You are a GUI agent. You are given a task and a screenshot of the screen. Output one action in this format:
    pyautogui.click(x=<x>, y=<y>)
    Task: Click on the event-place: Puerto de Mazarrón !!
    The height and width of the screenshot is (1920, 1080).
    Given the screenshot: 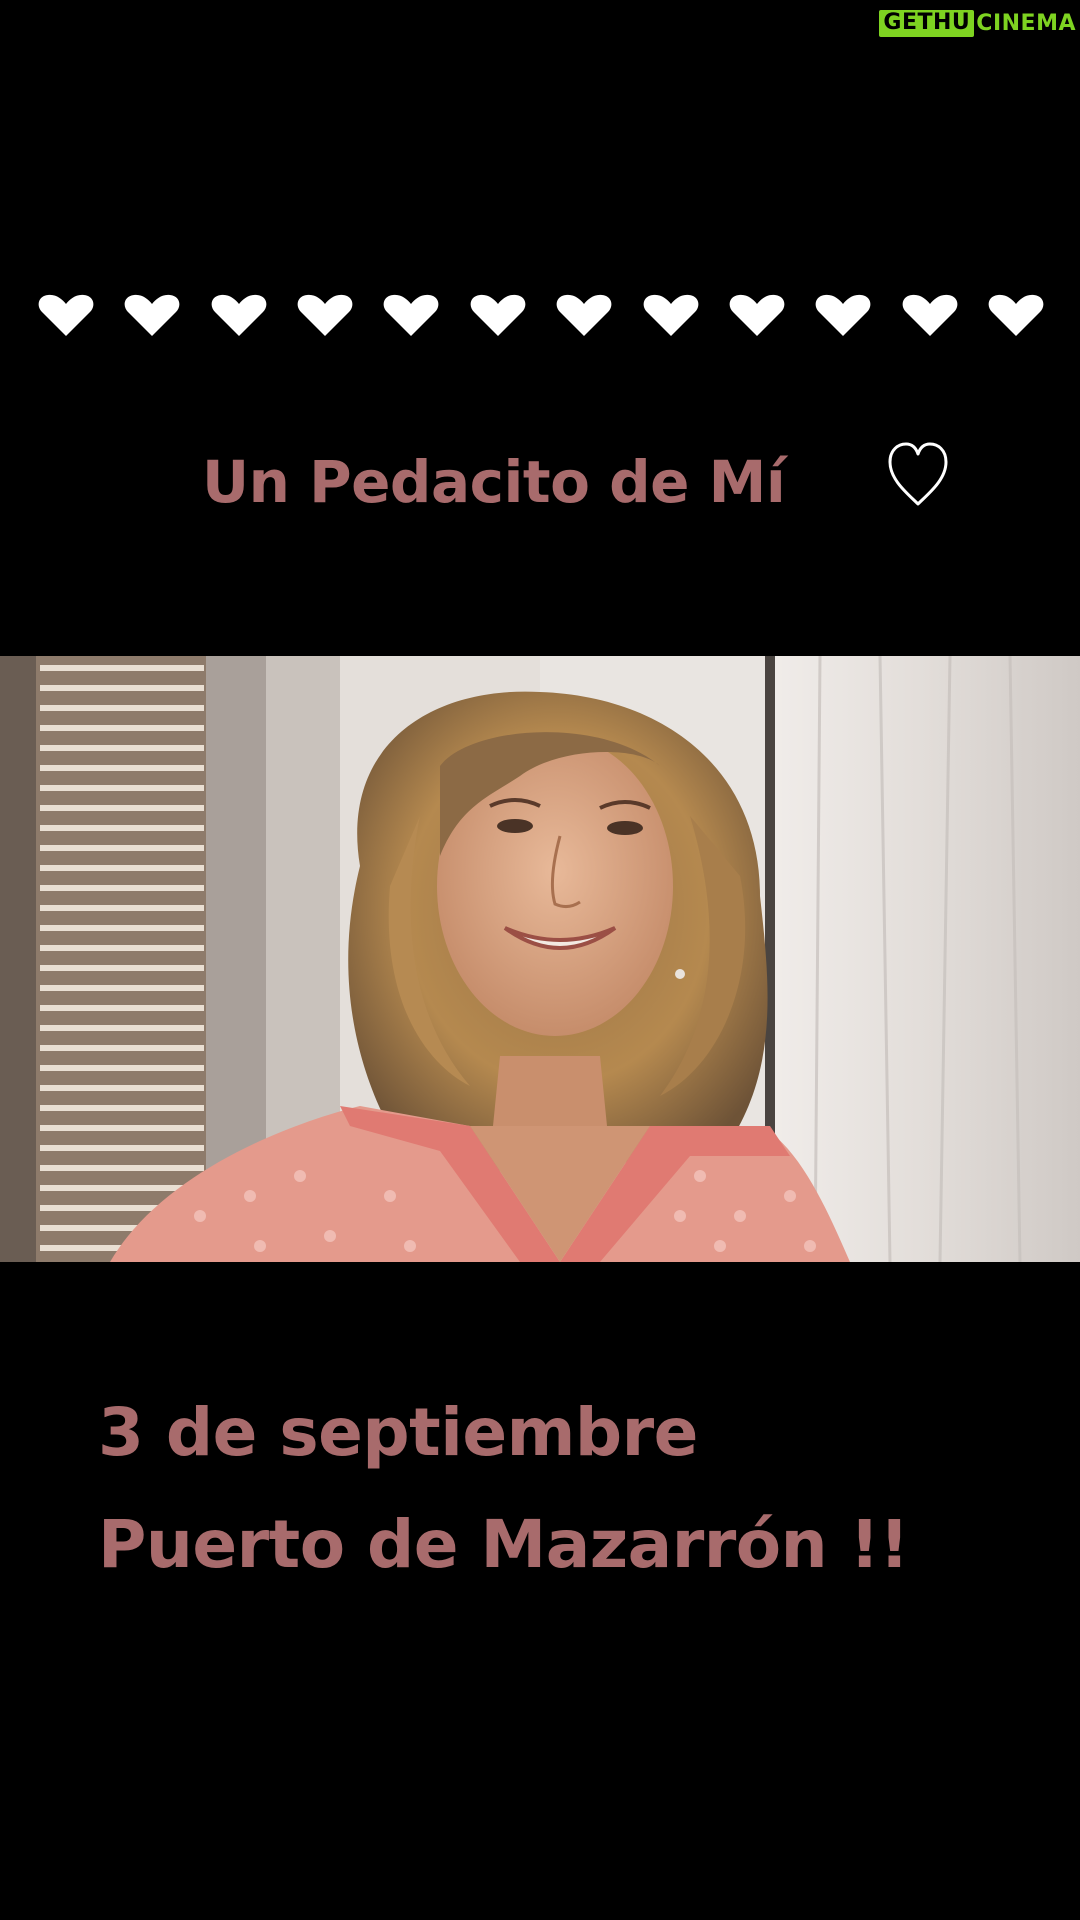 What is the action you would take?
    pyautogui.click(x=503, y=1544)
    